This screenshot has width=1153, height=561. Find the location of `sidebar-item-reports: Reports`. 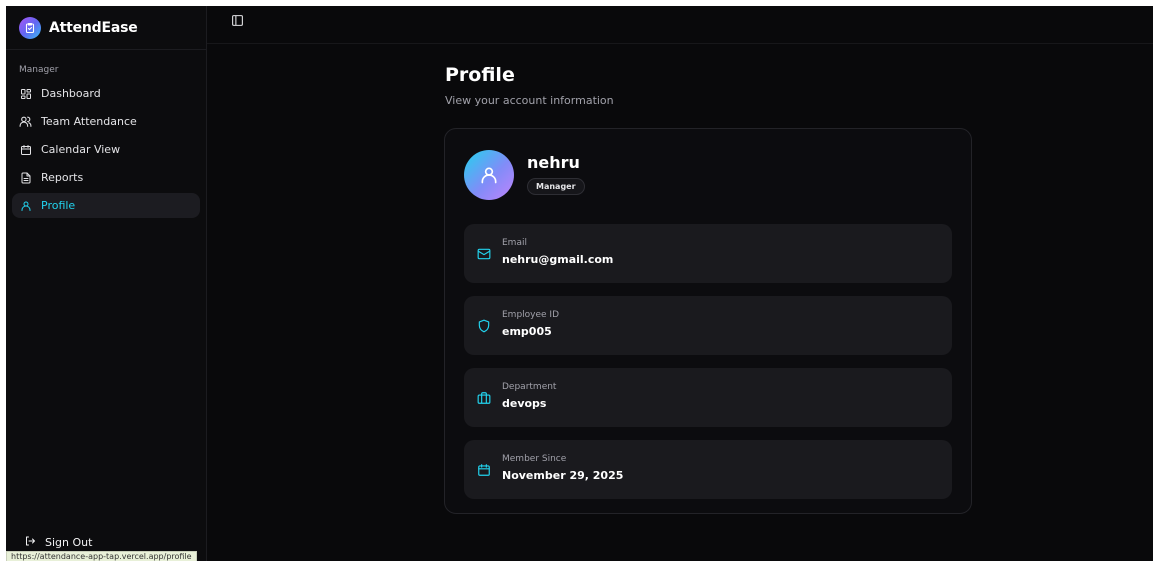

sidebar-item-reports: Reports is located at coordinates (106, 177).